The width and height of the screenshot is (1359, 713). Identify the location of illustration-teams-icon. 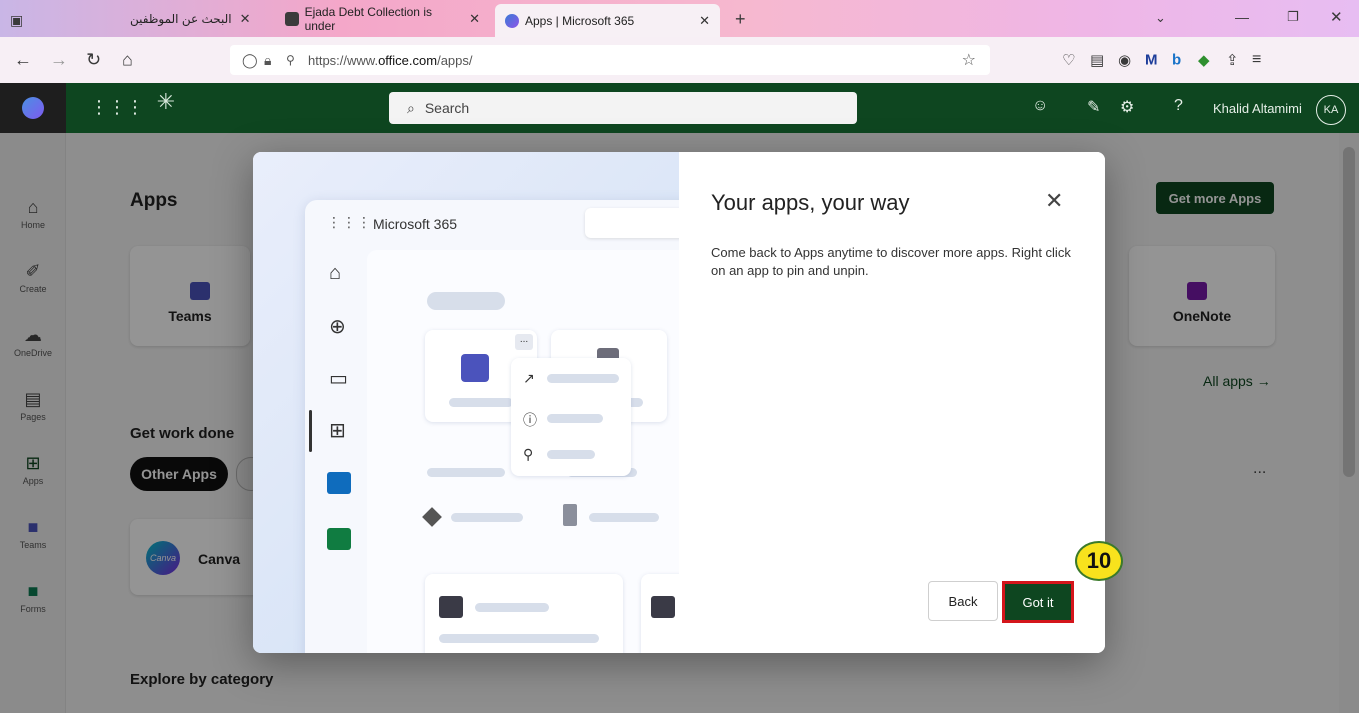
(475, 368).